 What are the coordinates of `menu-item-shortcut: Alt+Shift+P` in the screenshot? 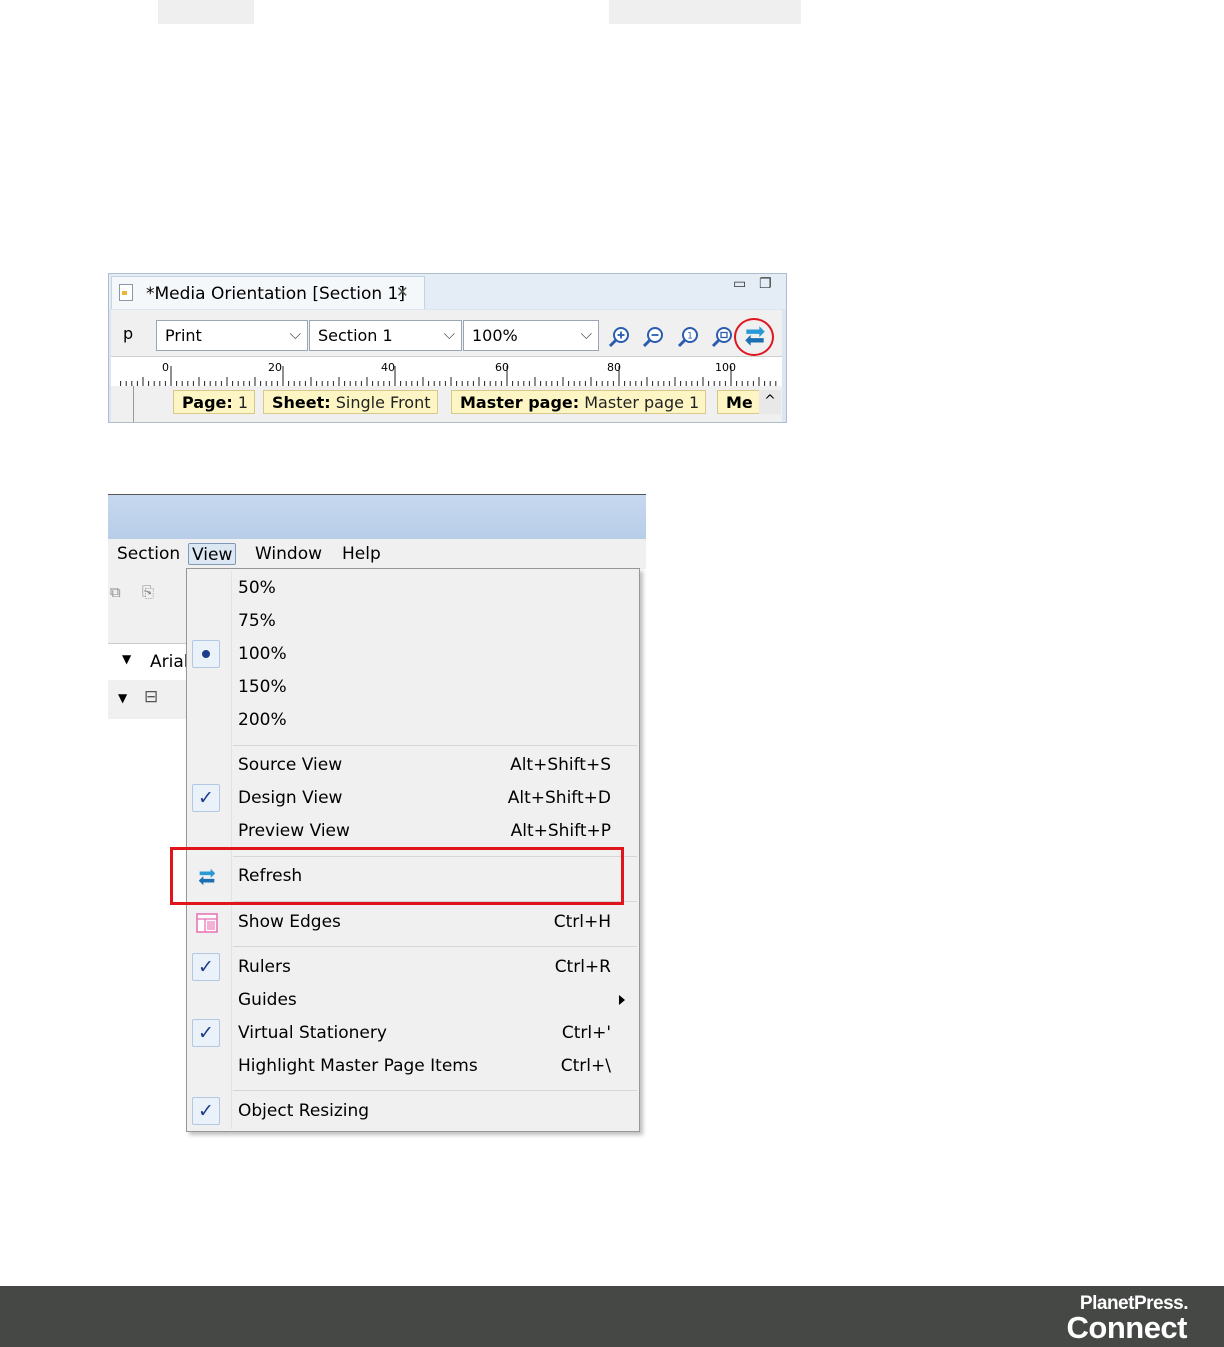 It's located at (560, 831).